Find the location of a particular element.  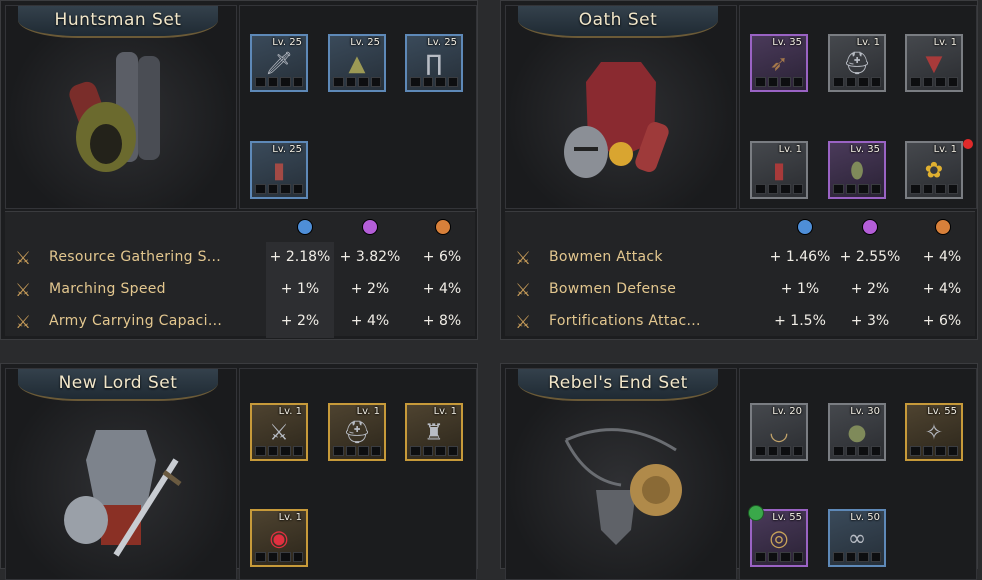

equipment-slots: ⚔ Lv. 1 ⛑ Lv. 1 ♜ Lv. 1 ◉ Lv. 1 is located at coordinates (358, 474).